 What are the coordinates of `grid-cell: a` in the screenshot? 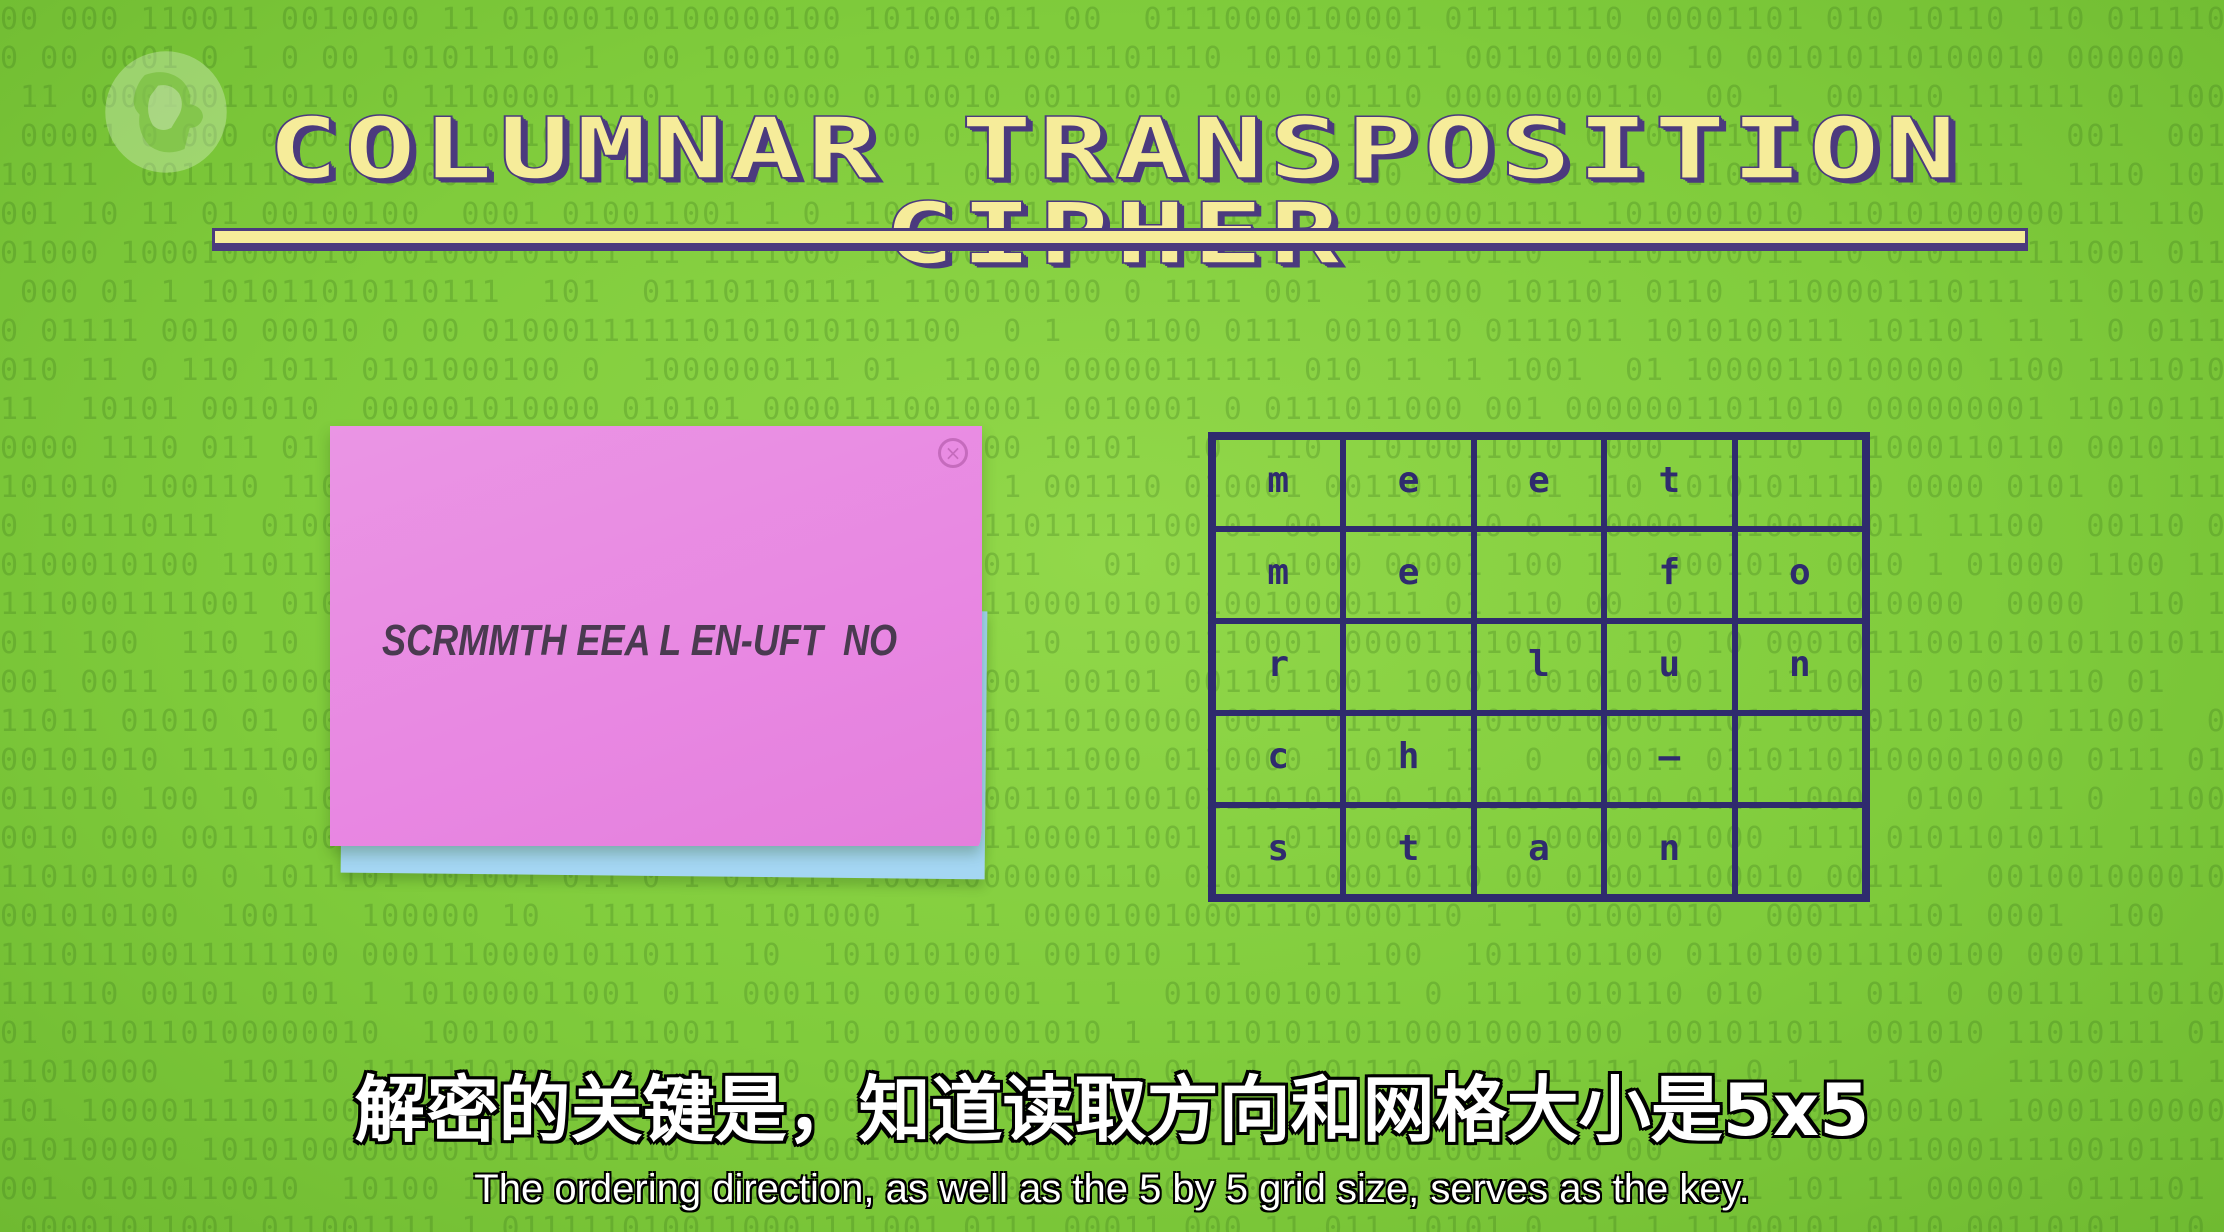 It's located at (1539, 851).